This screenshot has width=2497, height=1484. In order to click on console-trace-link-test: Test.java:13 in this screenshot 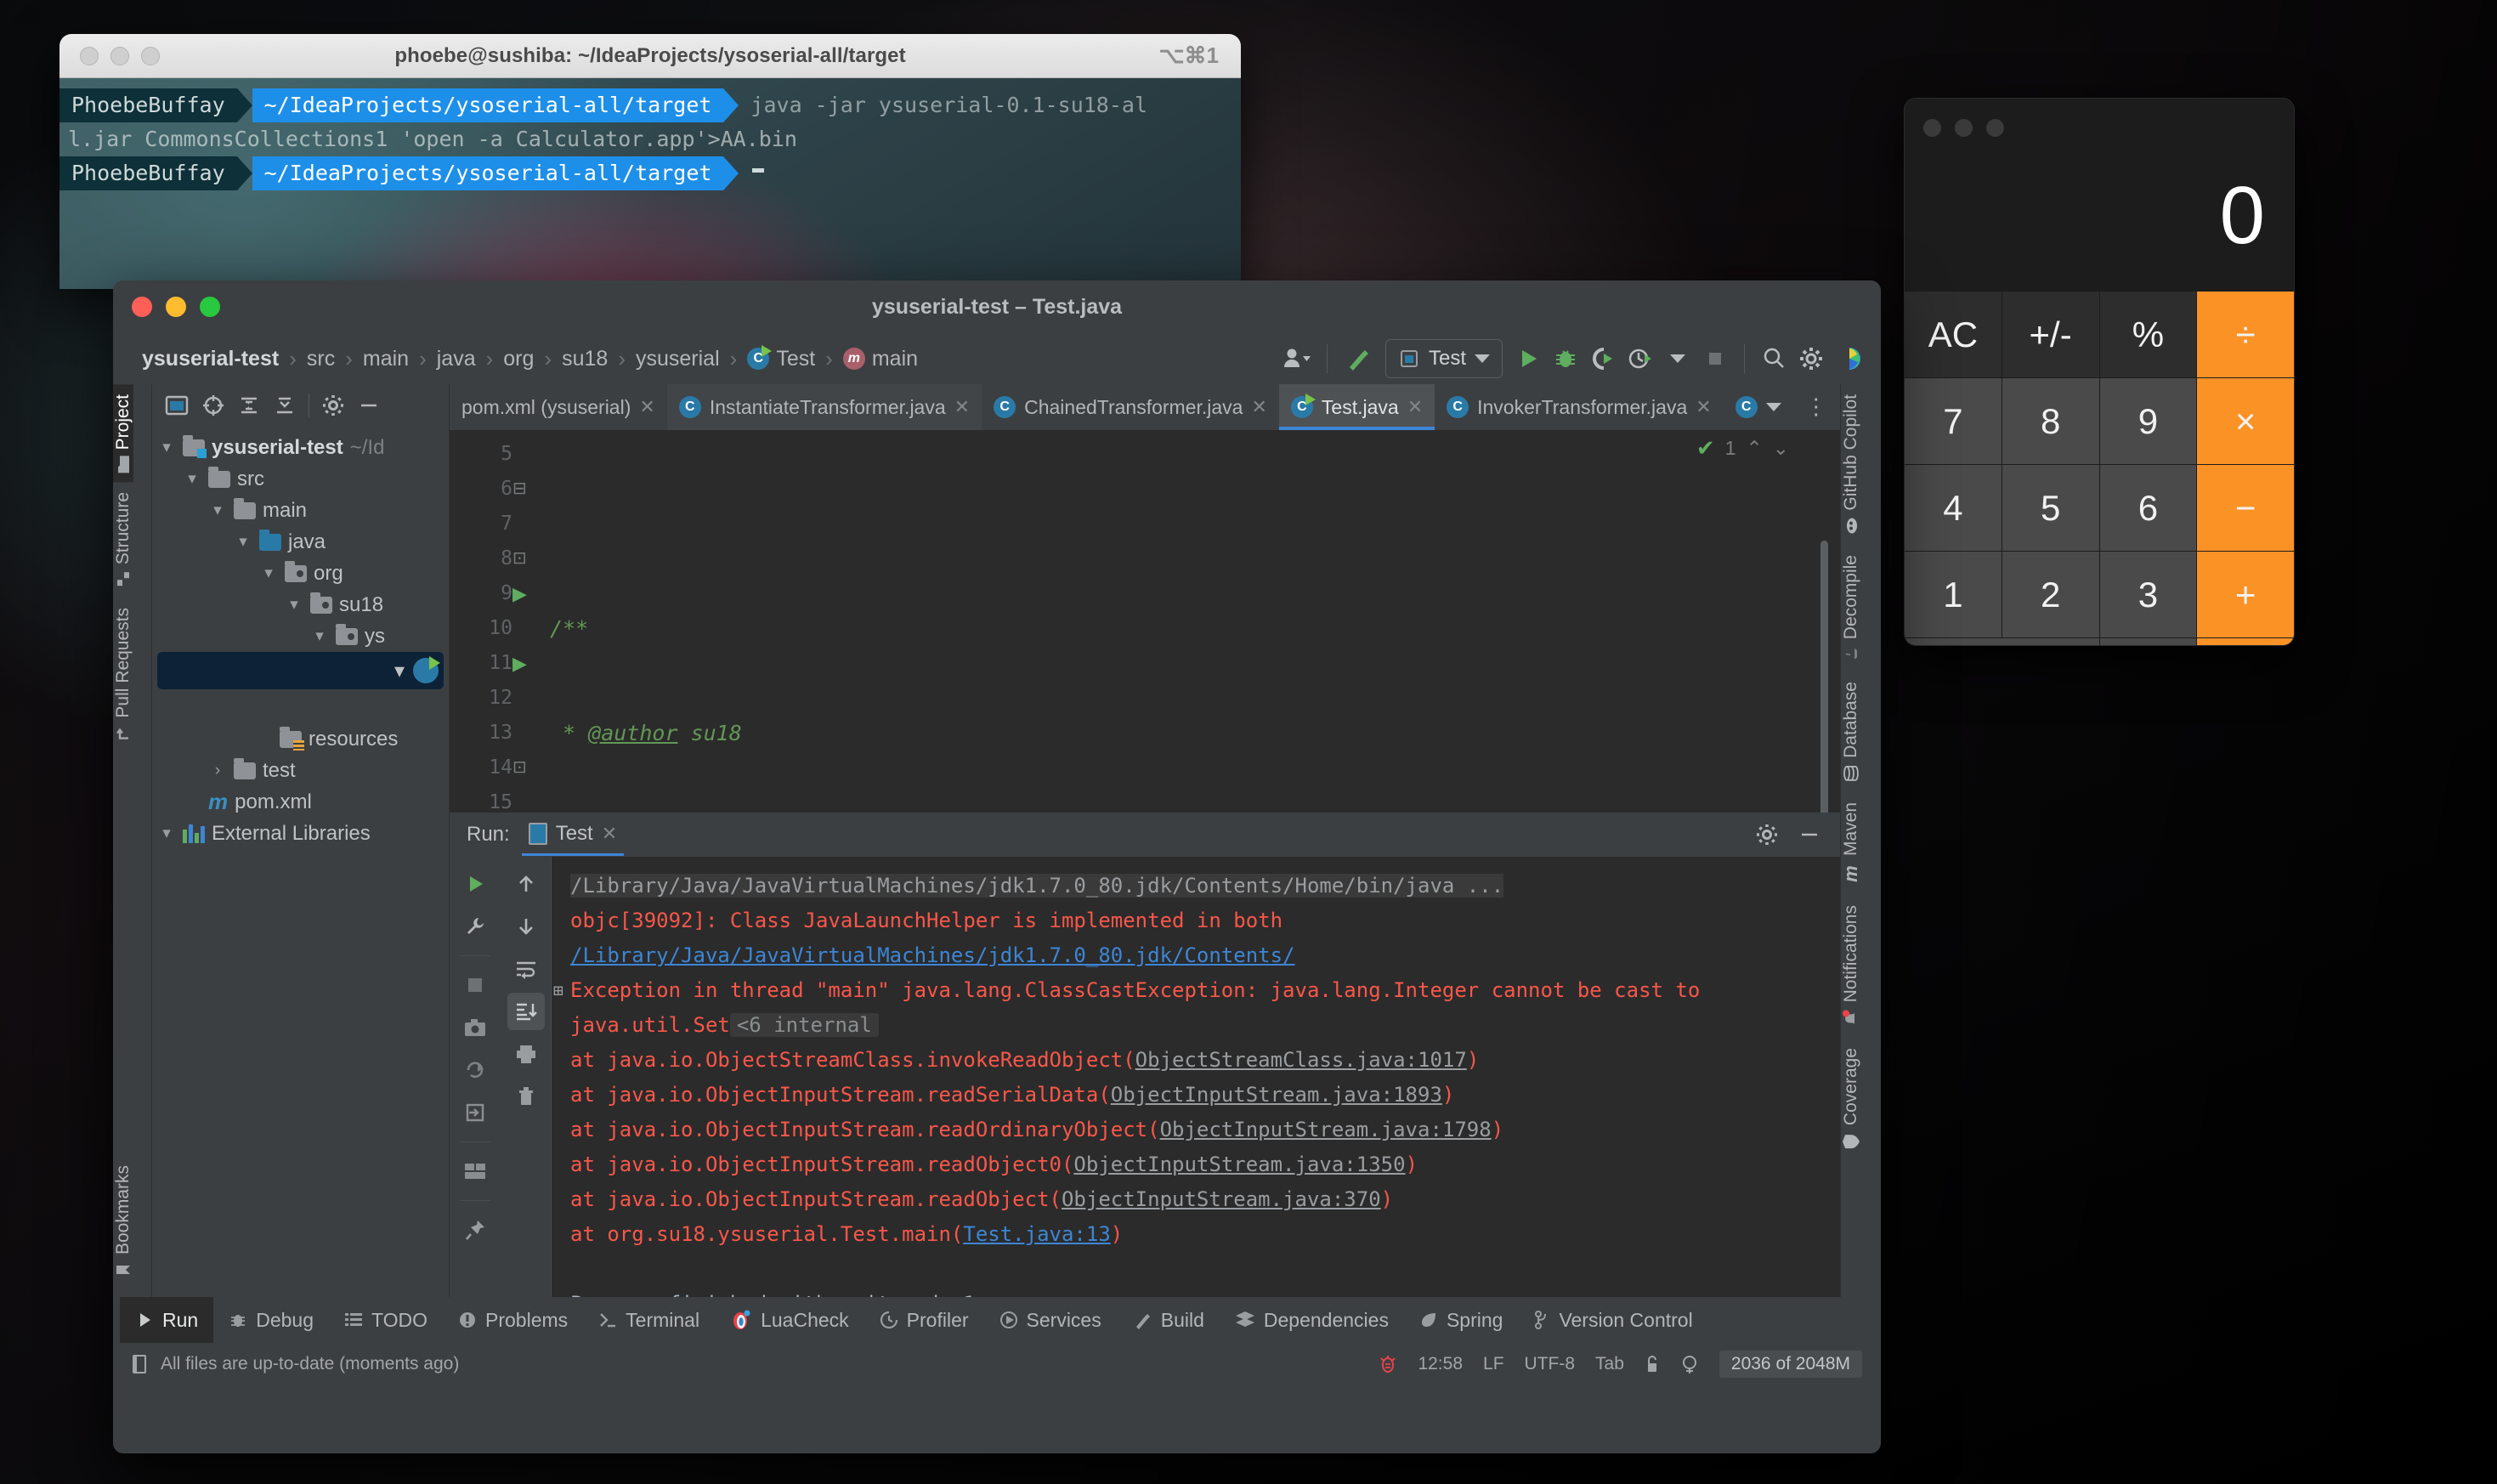, I will do `click(1036, 1234)`.